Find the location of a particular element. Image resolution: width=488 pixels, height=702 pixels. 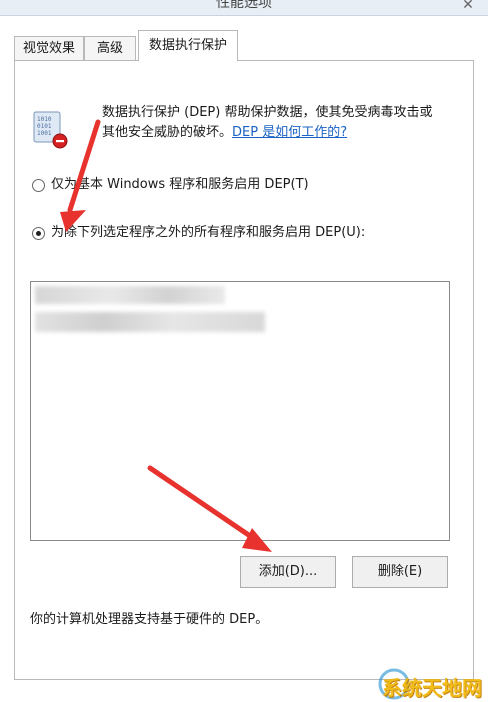

remove-button: 删除(E) is located at coordinates (400, 572).